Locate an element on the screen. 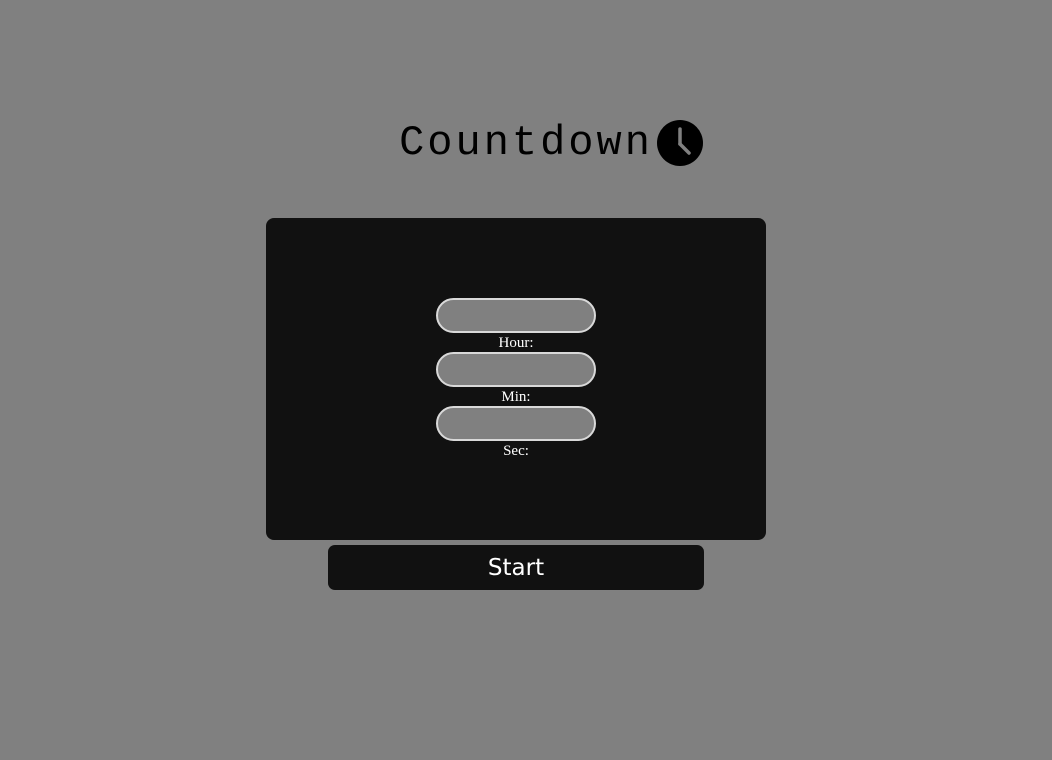 This screenshot has width=1052, height=760. min-label: Min: is located at coordinates (516, 397).